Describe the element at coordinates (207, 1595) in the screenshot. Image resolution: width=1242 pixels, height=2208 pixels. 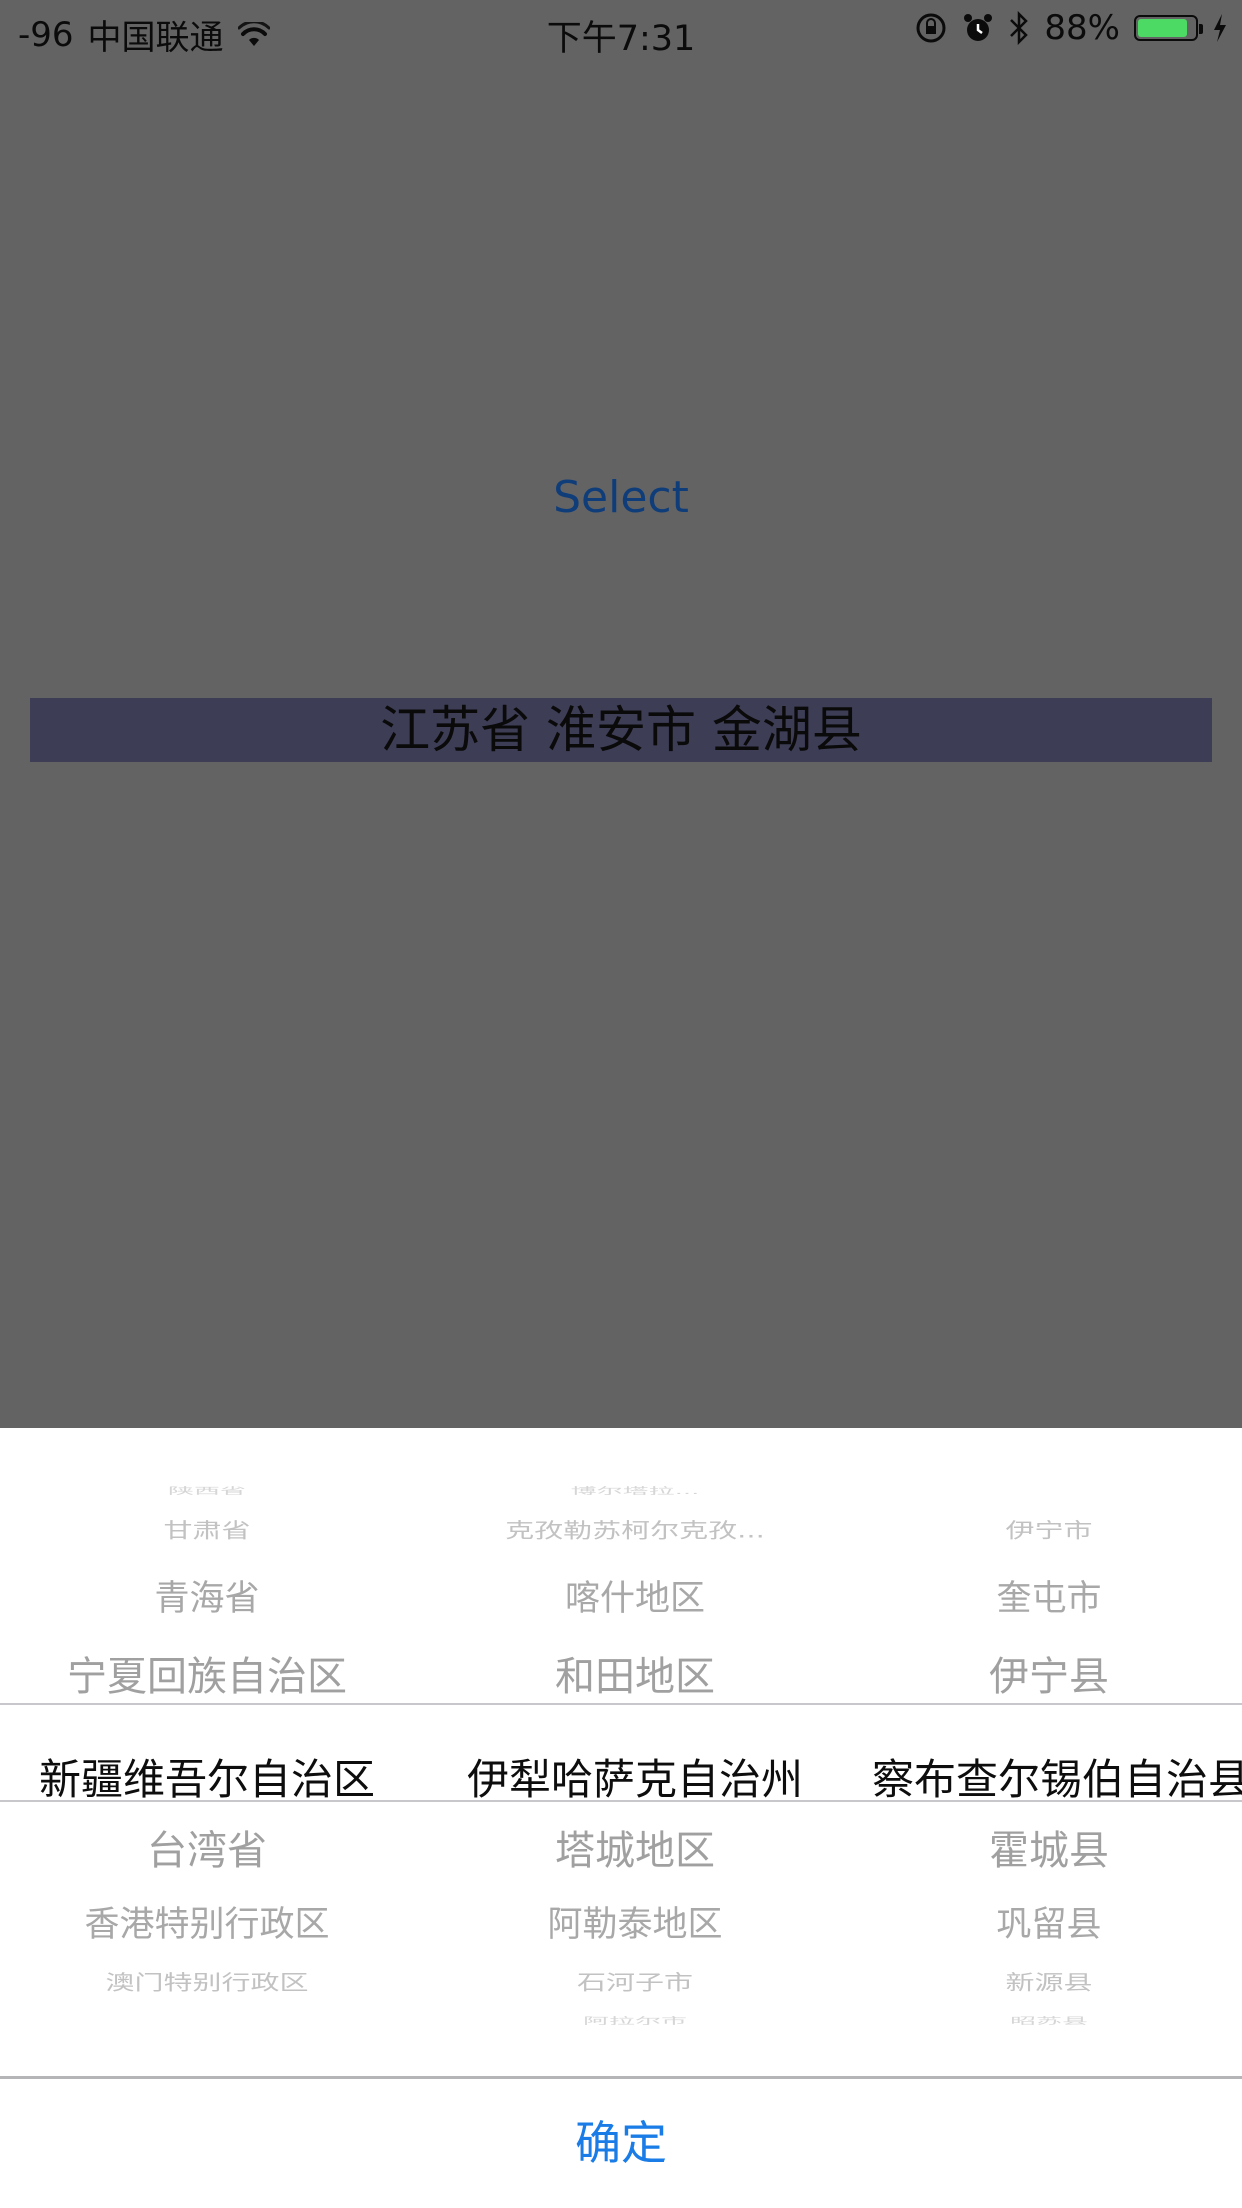
I see `picker-item: 青海省` at that location.